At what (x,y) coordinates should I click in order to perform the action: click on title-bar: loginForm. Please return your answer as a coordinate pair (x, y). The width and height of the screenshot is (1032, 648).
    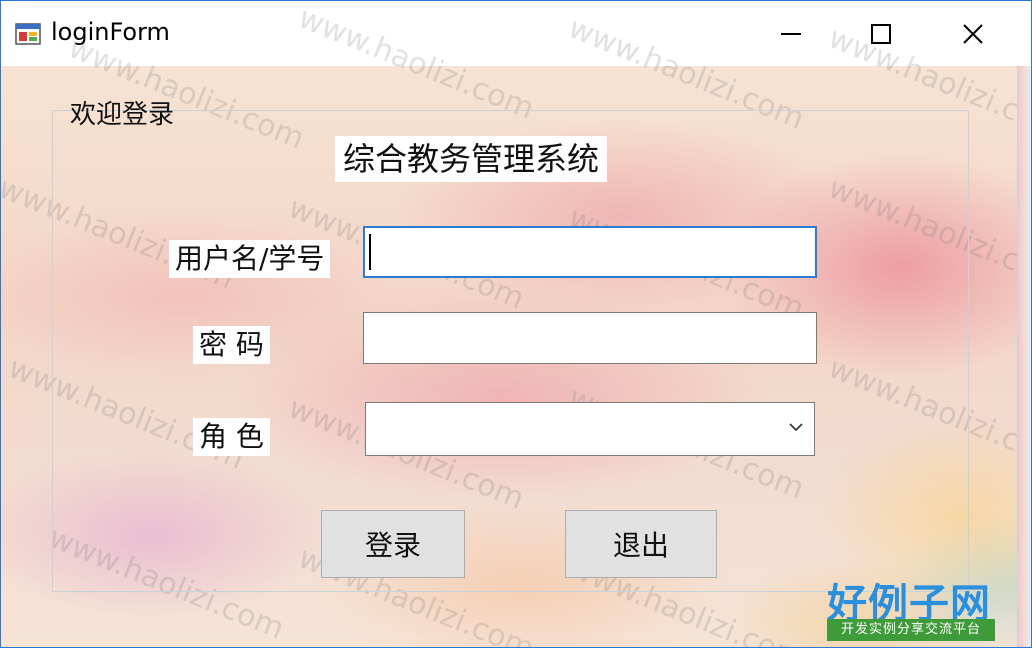
    Looking at the image, I should click on (516, 33).